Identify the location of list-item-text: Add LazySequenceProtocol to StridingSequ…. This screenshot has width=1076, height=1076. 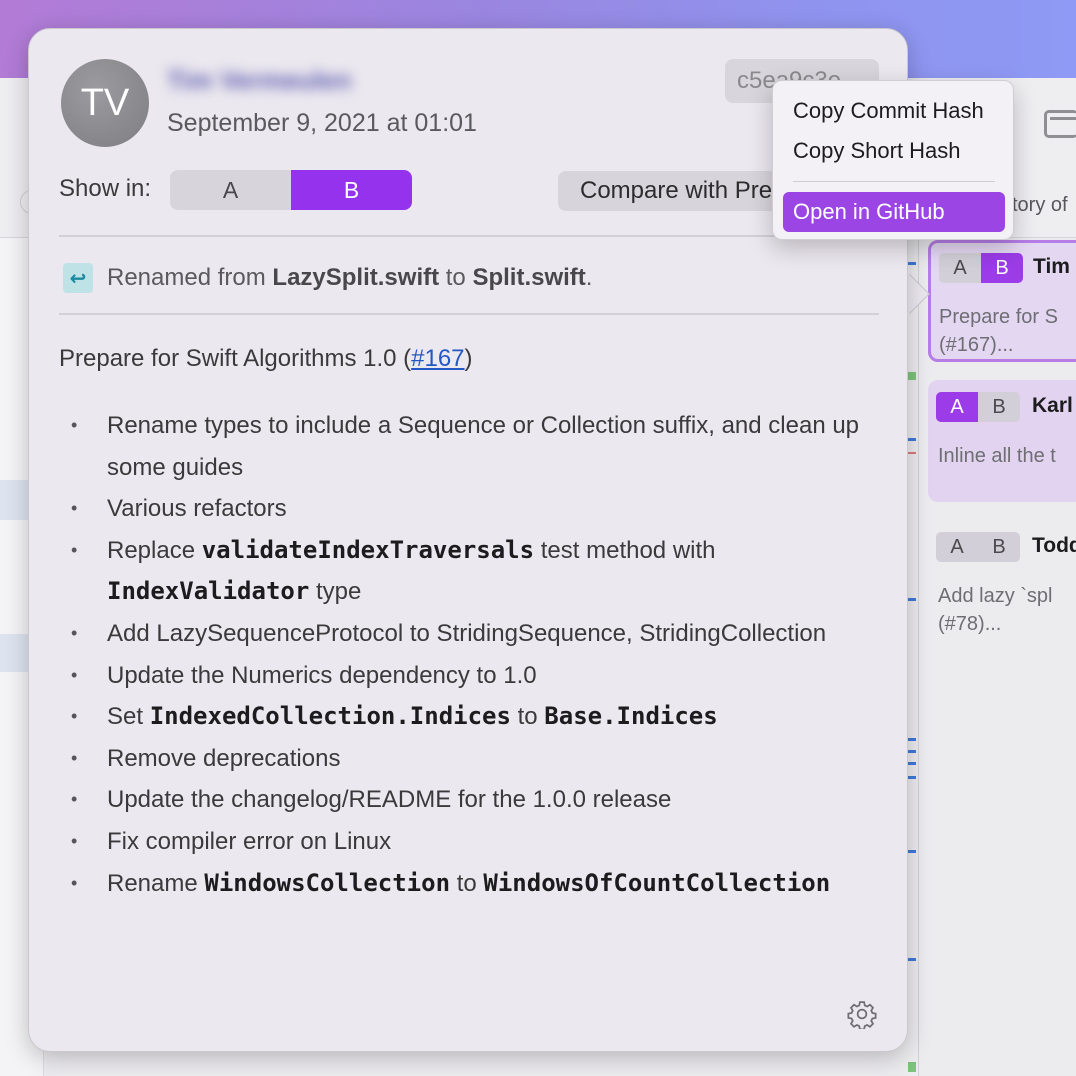
(467, 633).